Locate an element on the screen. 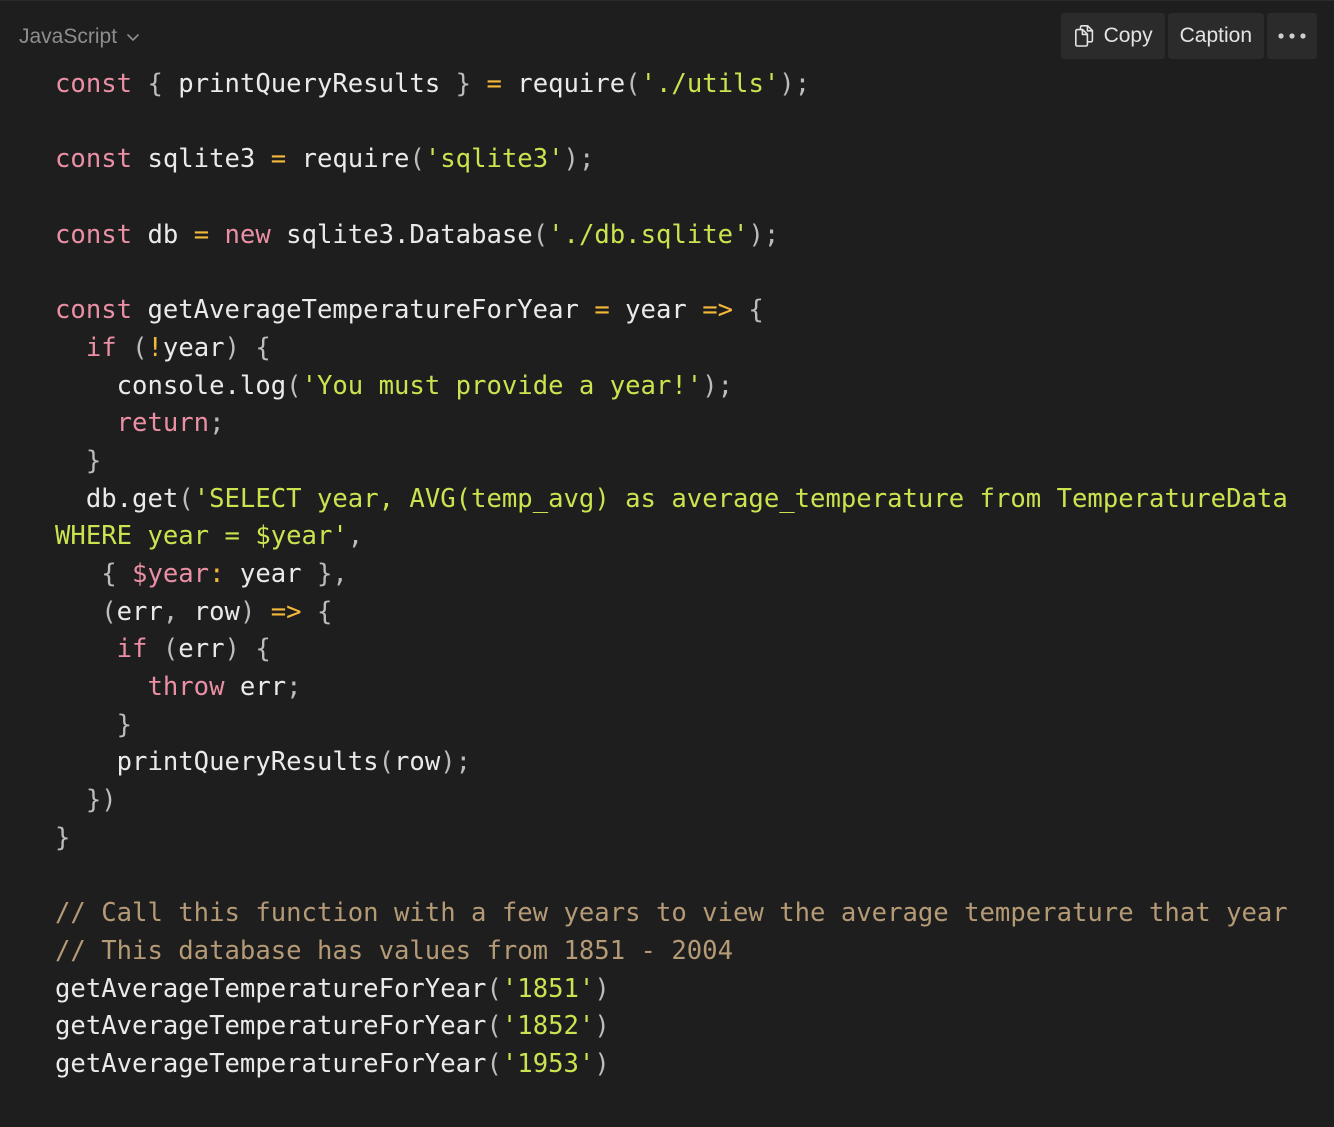 The image size is (1334, 1127). code-toolbar: Copy Caption is located at coordinates (1188, 36).